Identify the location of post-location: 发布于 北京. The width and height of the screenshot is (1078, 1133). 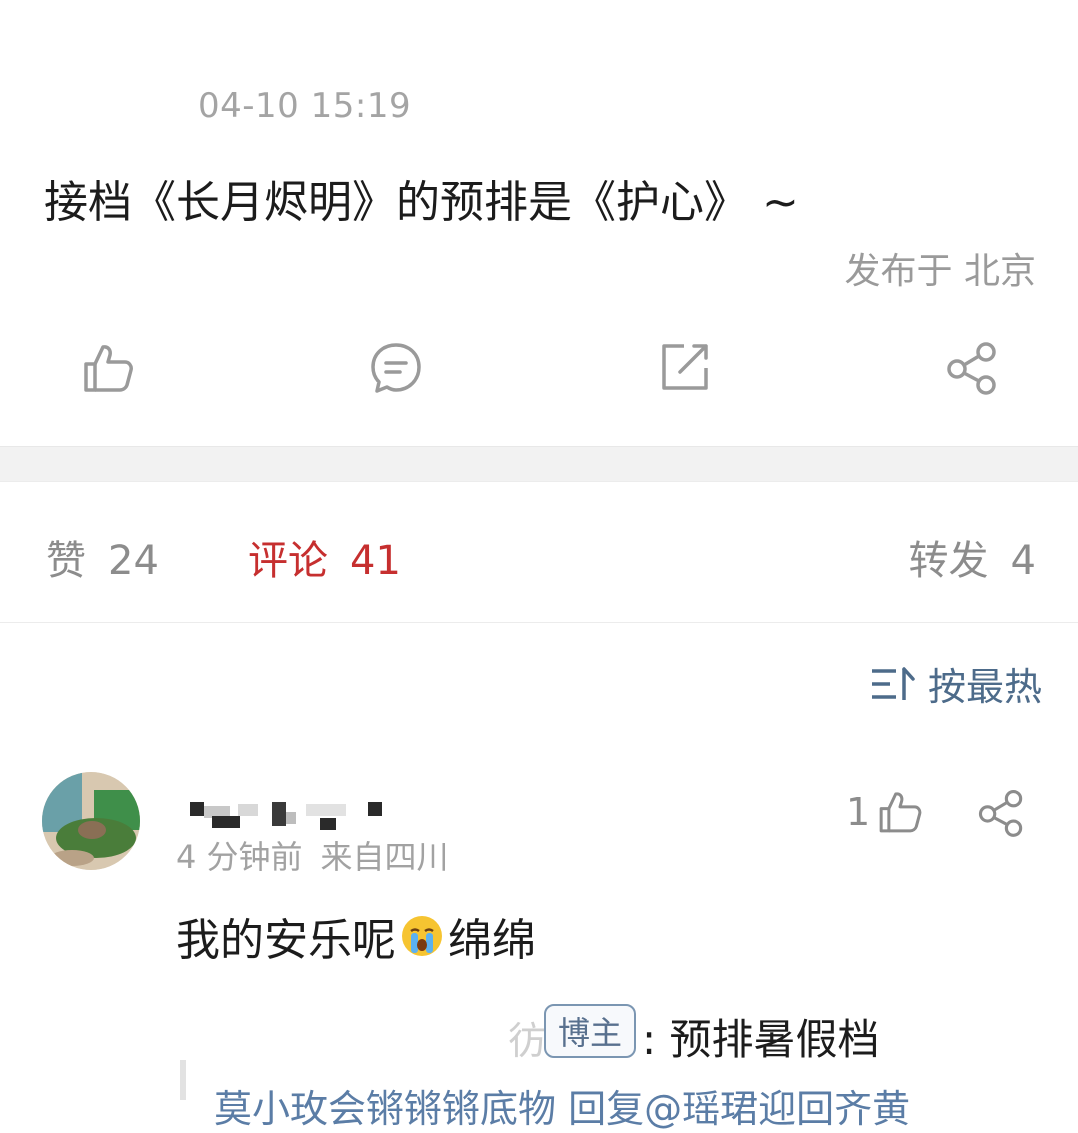
(940, 271).